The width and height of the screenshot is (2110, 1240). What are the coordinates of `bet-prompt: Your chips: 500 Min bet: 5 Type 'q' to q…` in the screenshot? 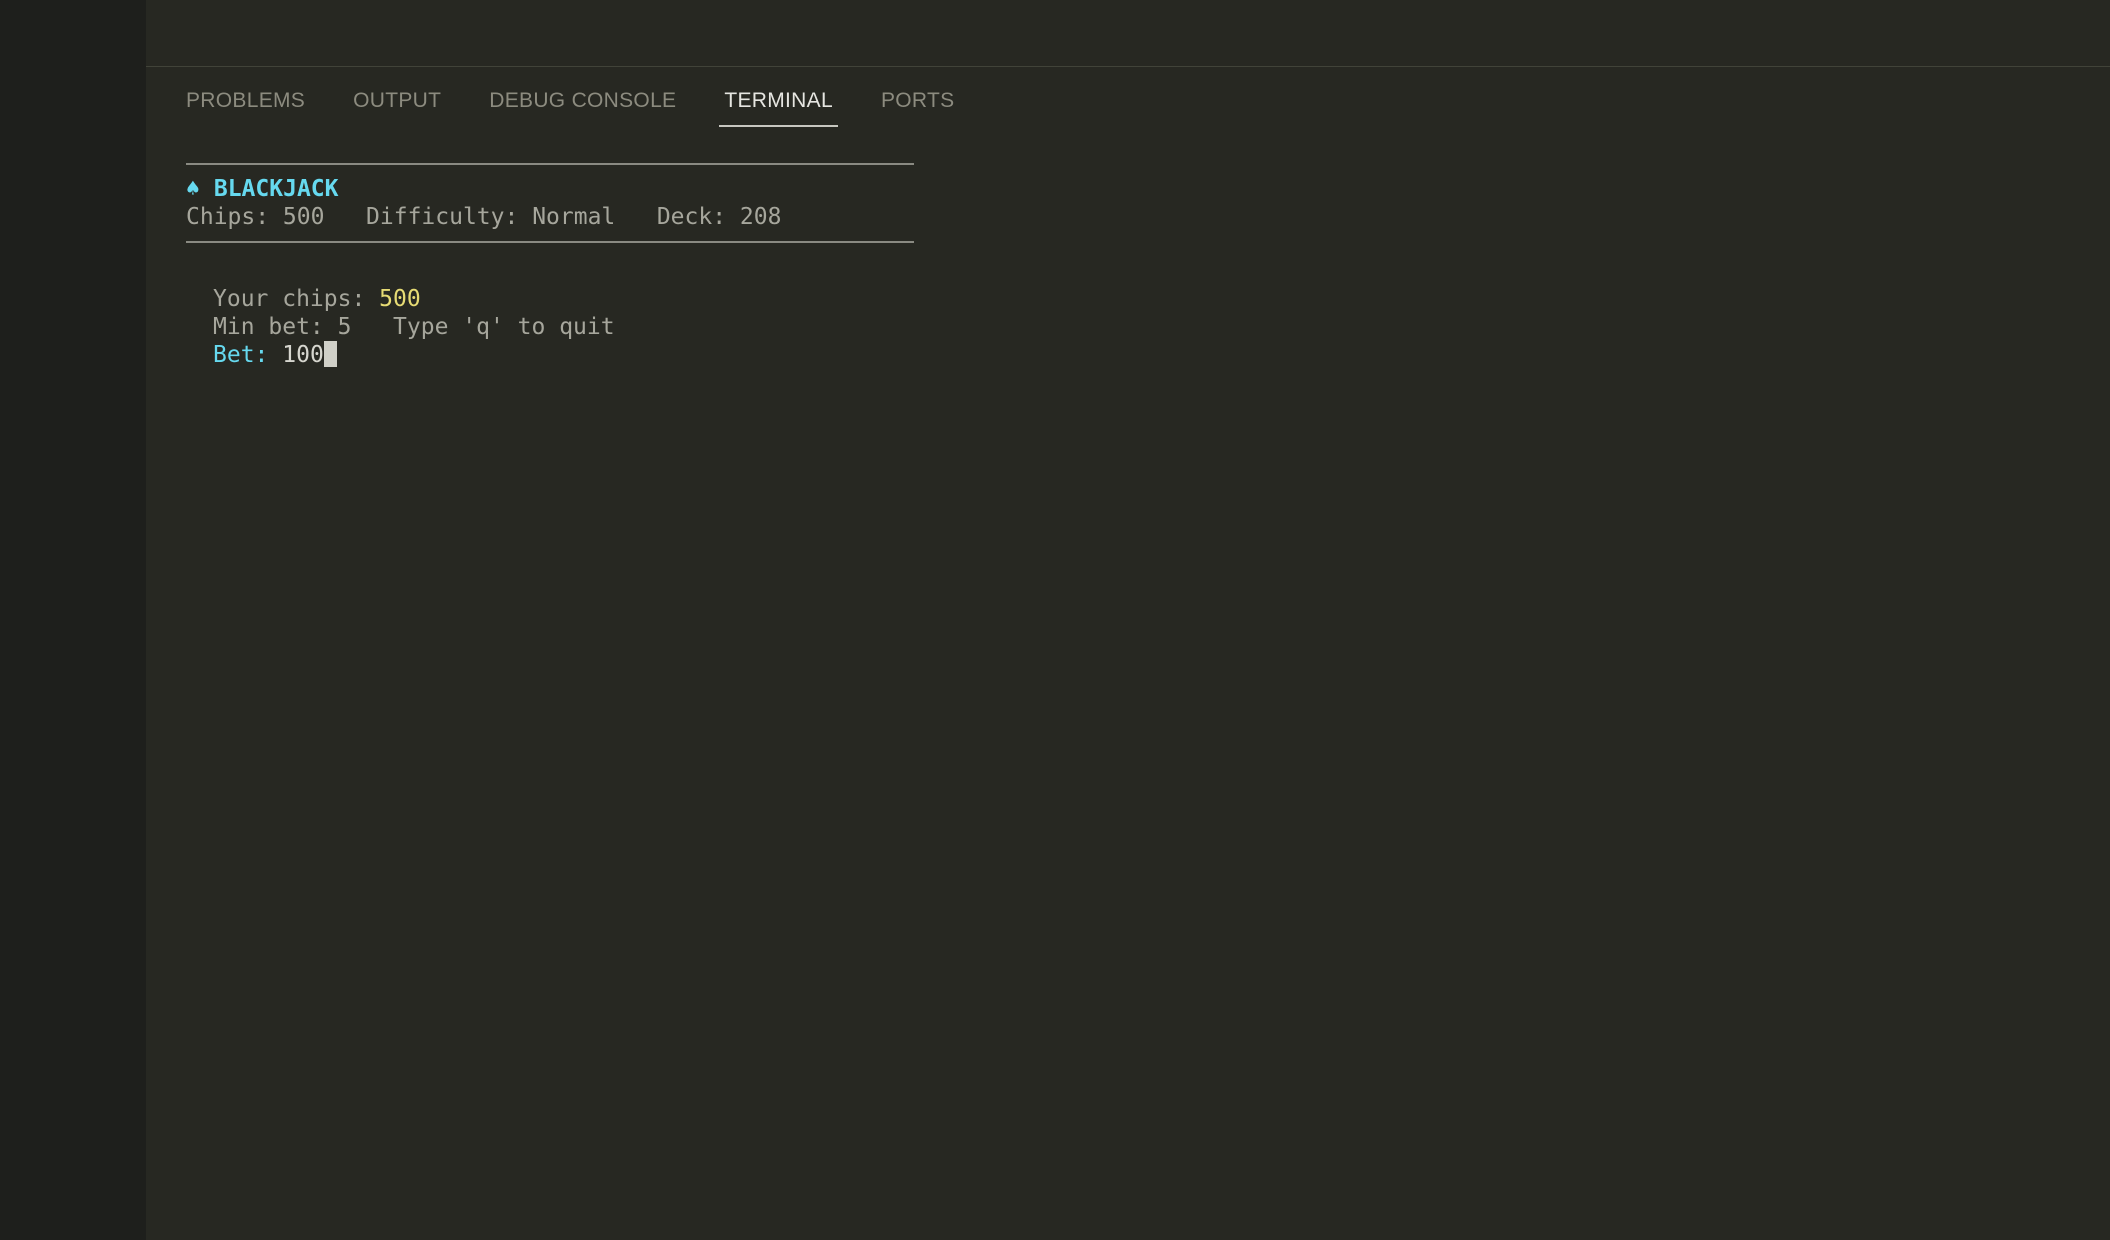 It's located at (550, 327).